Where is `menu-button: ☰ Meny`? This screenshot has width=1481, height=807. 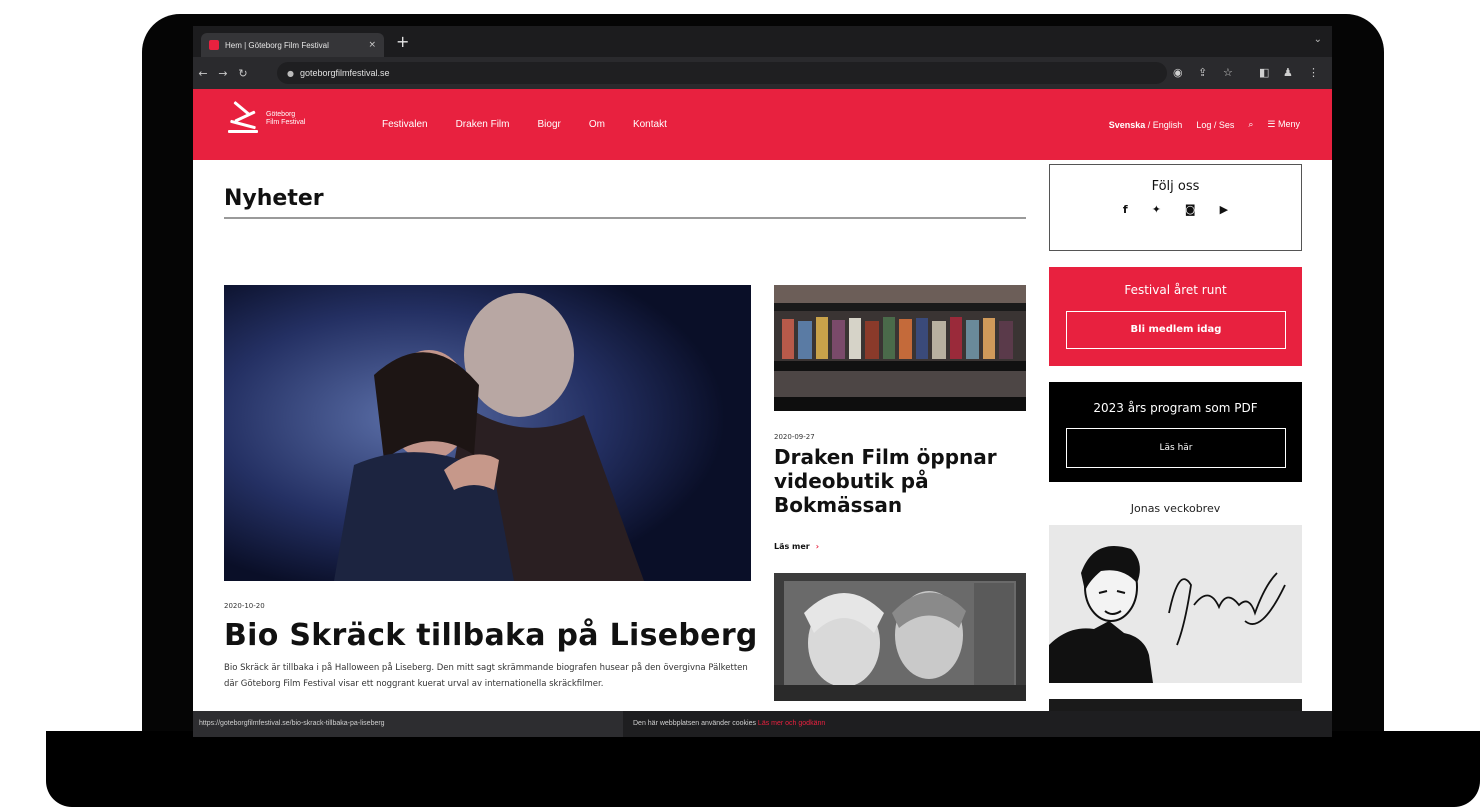
menu-button: ☰ Meny is located at coordinates (1283, 124).